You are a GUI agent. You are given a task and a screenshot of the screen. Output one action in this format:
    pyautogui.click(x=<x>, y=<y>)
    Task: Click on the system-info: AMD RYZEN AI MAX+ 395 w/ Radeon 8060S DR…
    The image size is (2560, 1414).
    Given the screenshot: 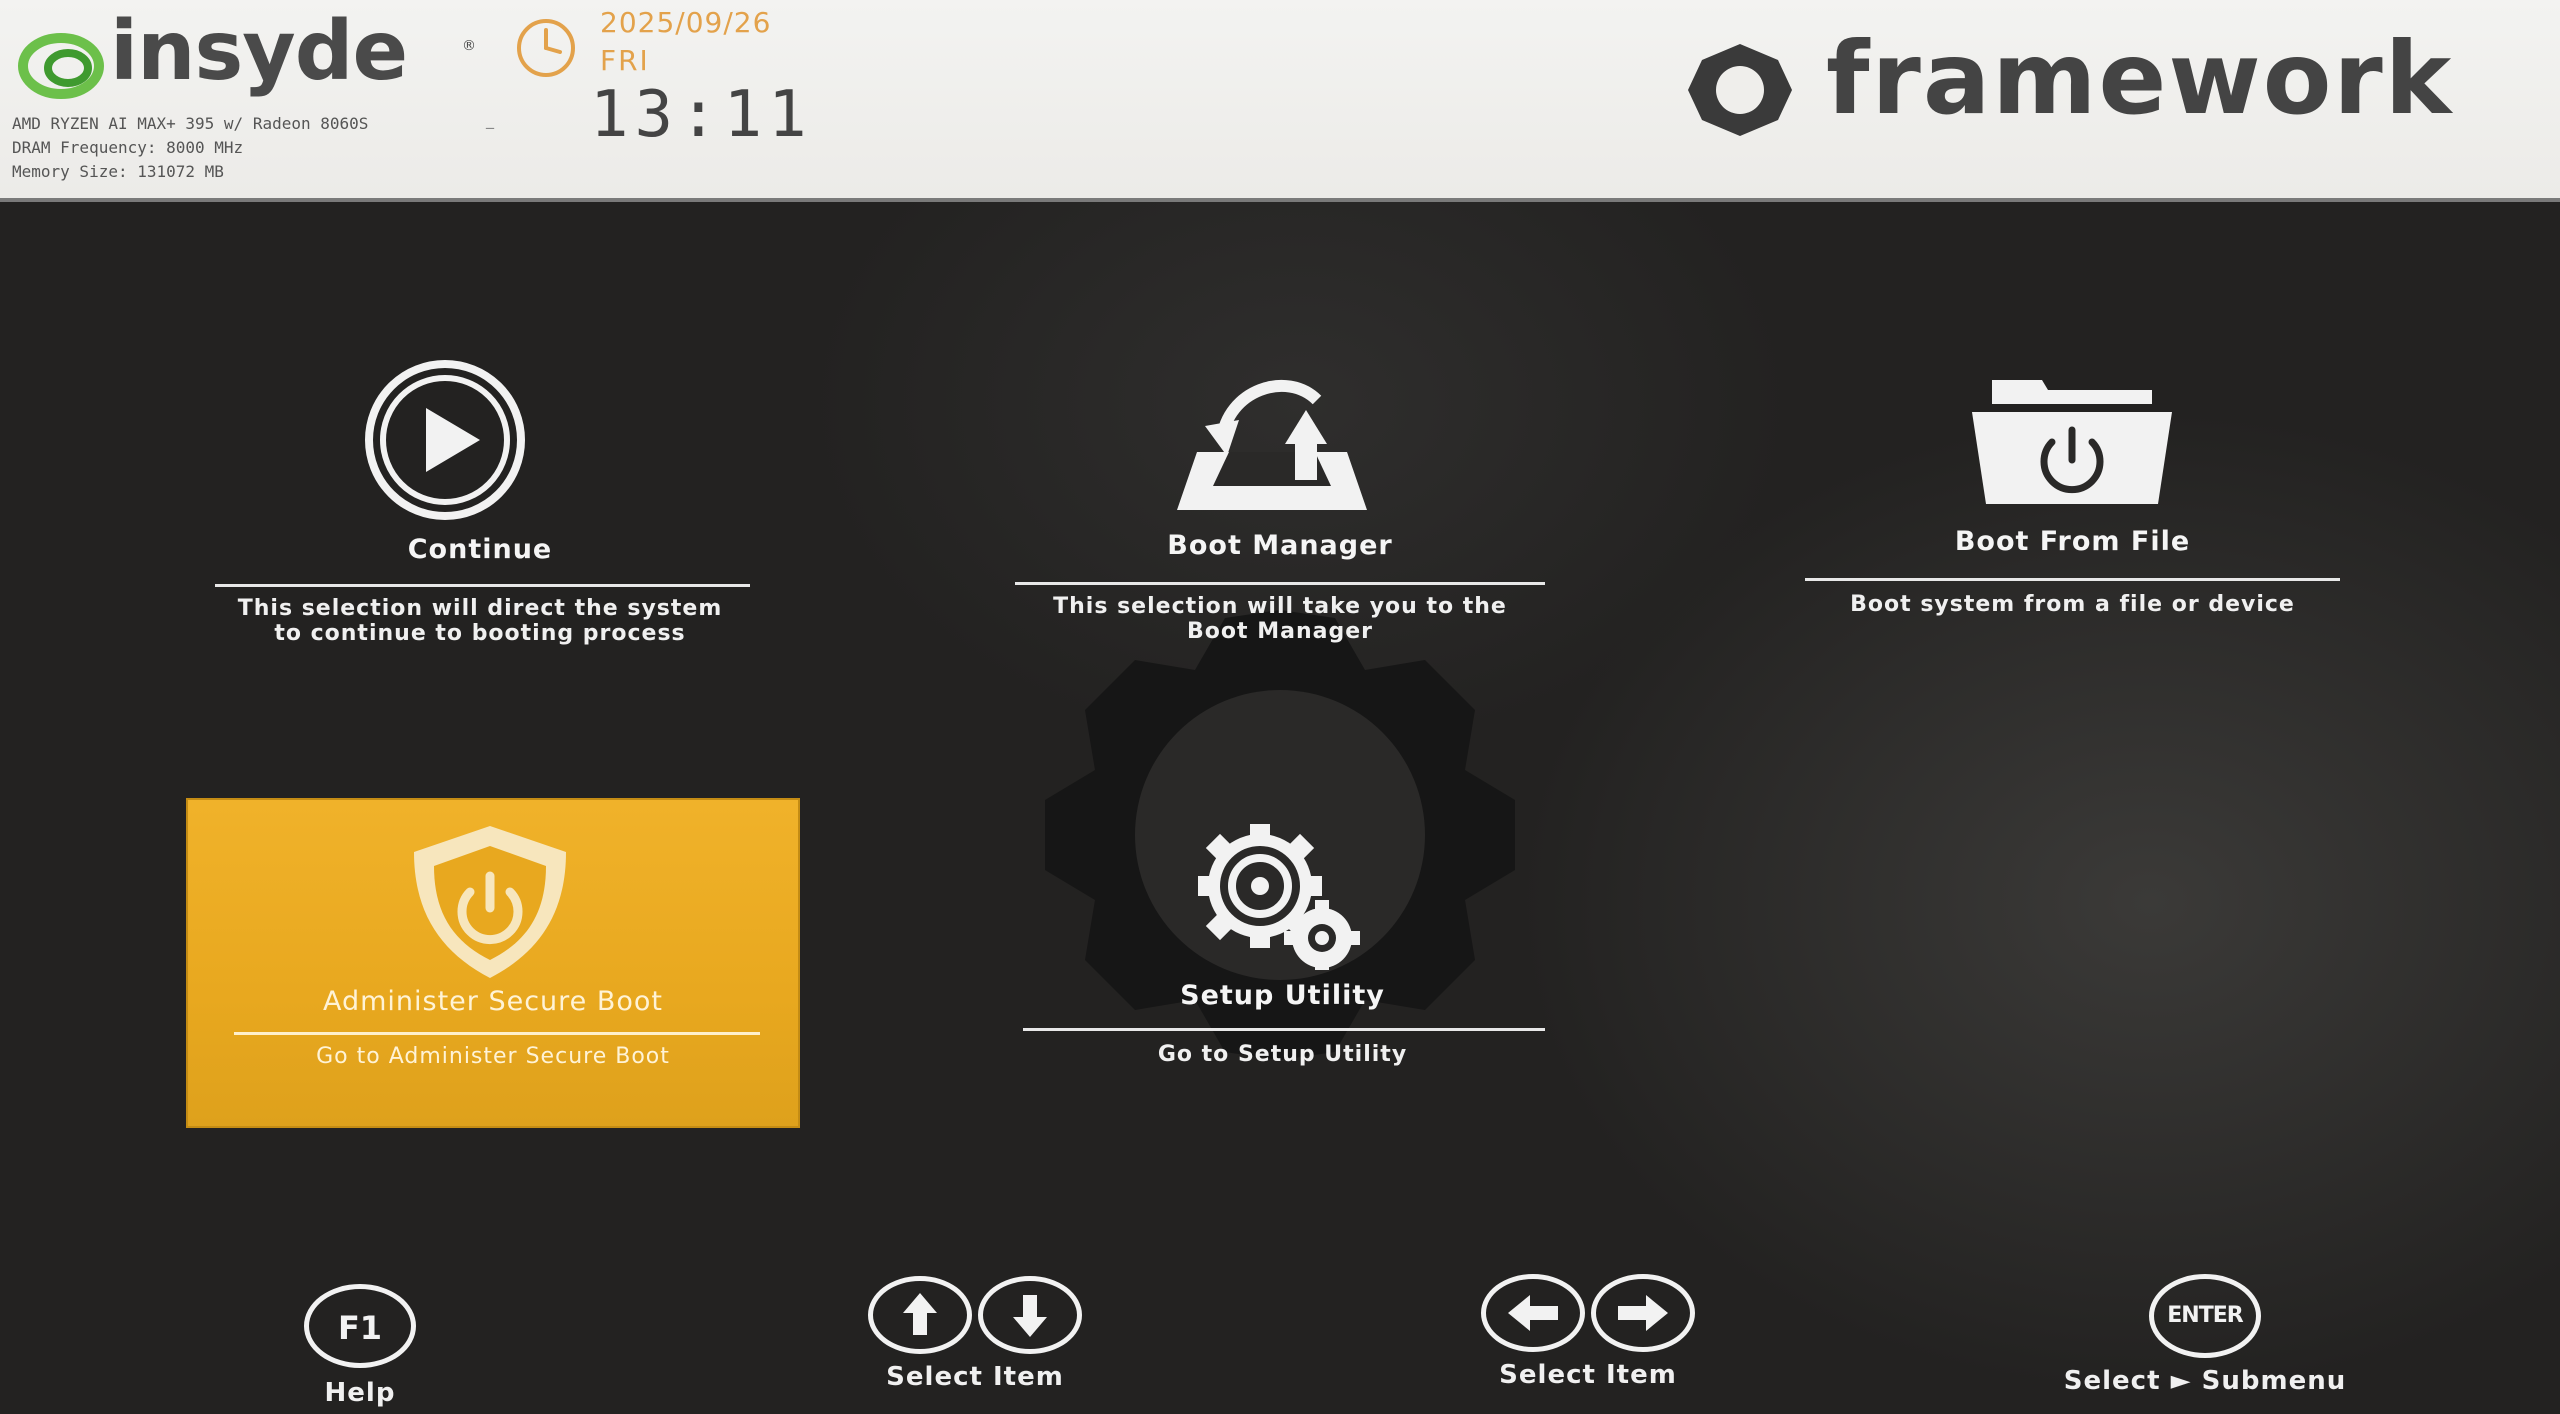 What is the action you would take?
    pyautogui.click(x=190, y=148)
    